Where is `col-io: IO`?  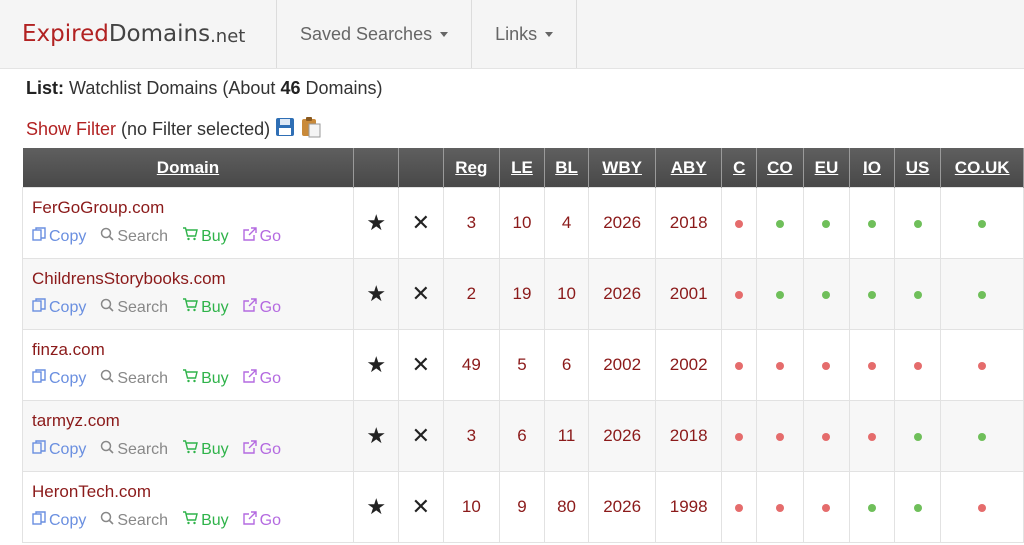 col-io: IO is located at coordinates (872, 168).